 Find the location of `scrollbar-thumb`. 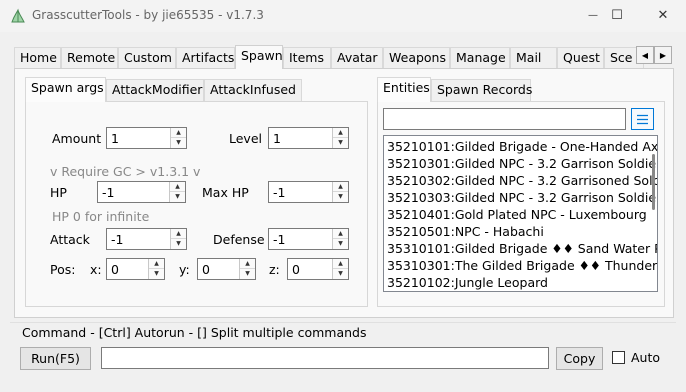

scrollbar-thumb is located at coordinates (653, 182).